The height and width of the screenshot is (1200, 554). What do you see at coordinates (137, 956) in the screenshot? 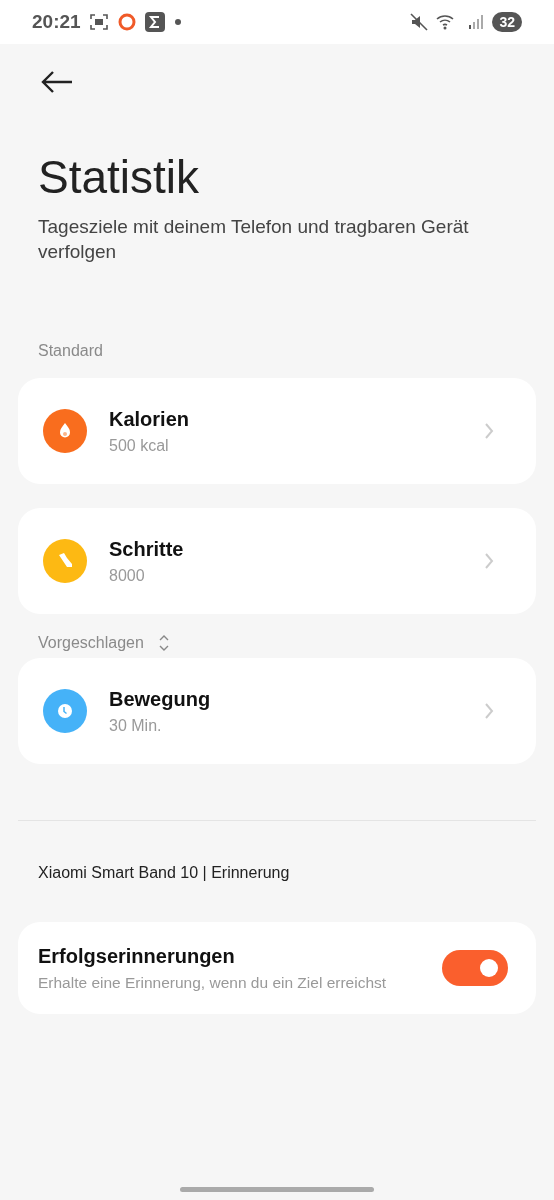
I see `reminder-title: Erfolgserinnerungen` at bounding box center [137, 956].